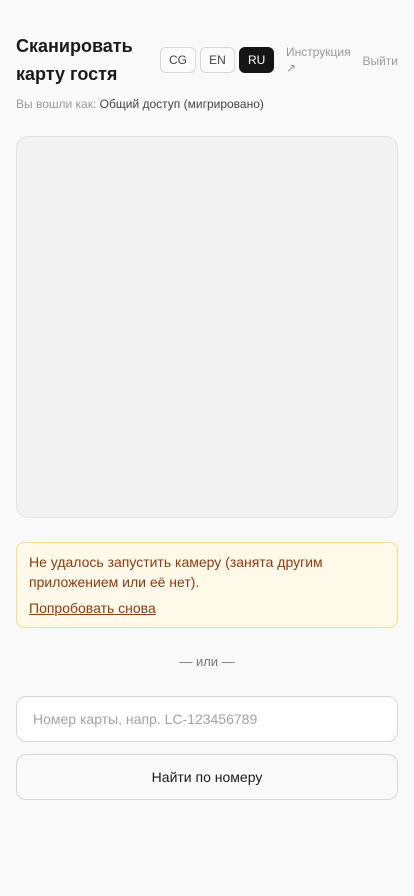 Image resolution: width=414 pixels, height=896 pixels. What do you see at coordinates (207, 661) in the screenshot?
I see `or-divider: — или —` at bounding box center [207, 661].